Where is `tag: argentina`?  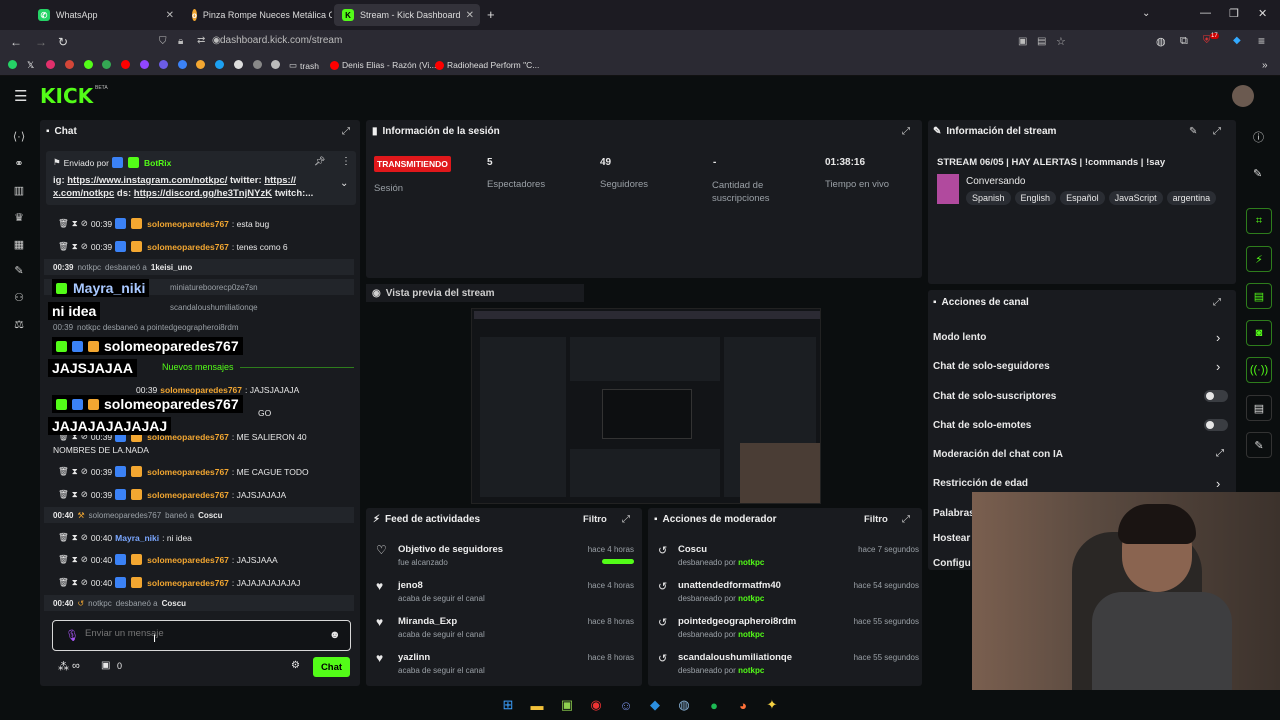 tag: argentina is located at coordinates (1191, 198).